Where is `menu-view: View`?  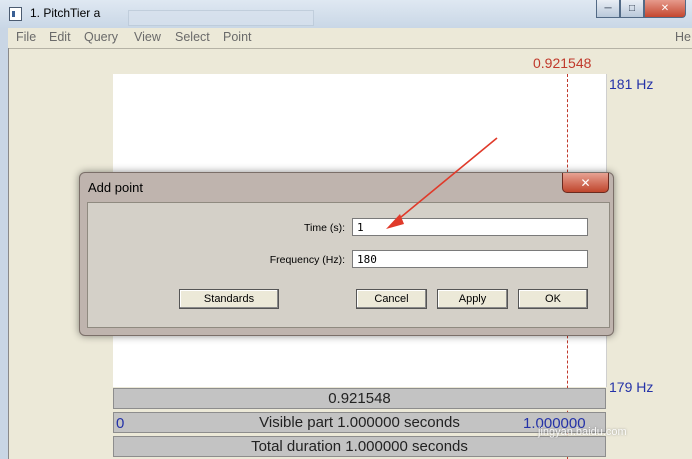 menu-view: View is located at coordinates (147, 37).